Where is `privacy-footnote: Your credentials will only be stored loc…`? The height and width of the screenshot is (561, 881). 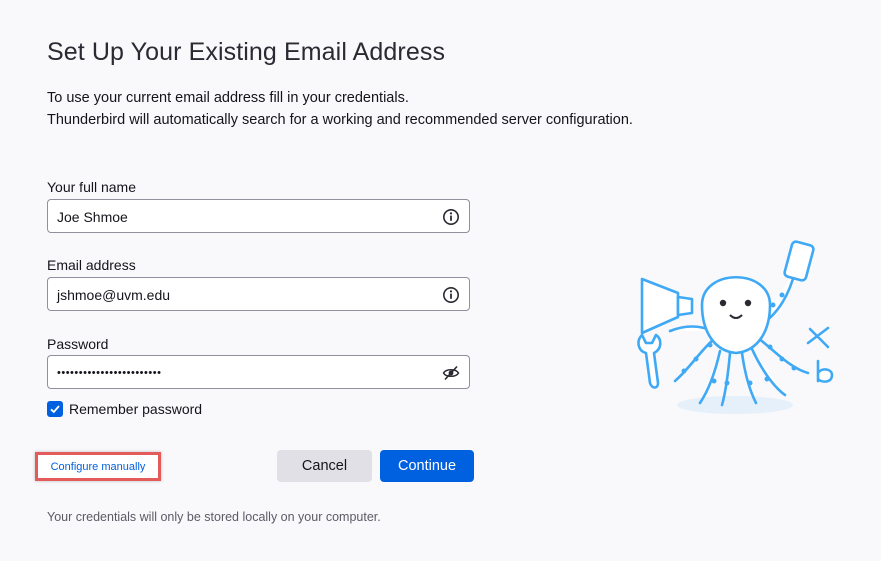
privacy-footnote: Your credentials will only be stored loc… is located at coordinates (214, 517).